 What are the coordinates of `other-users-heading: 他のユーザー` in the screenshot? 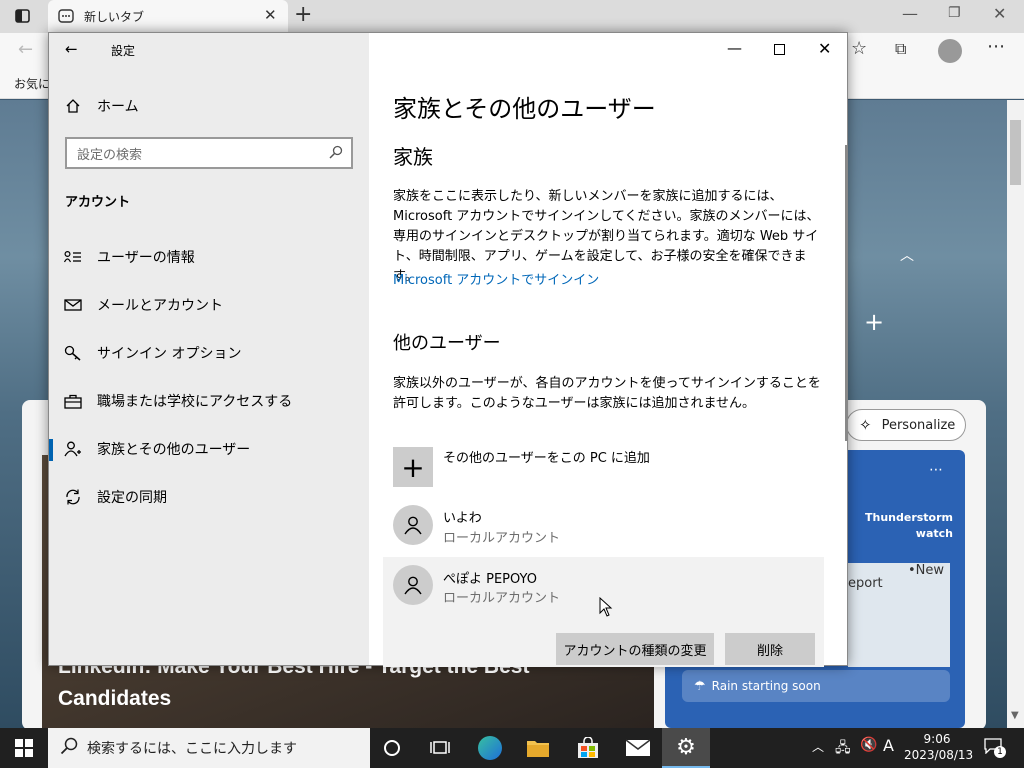 It's located at (447, 343).